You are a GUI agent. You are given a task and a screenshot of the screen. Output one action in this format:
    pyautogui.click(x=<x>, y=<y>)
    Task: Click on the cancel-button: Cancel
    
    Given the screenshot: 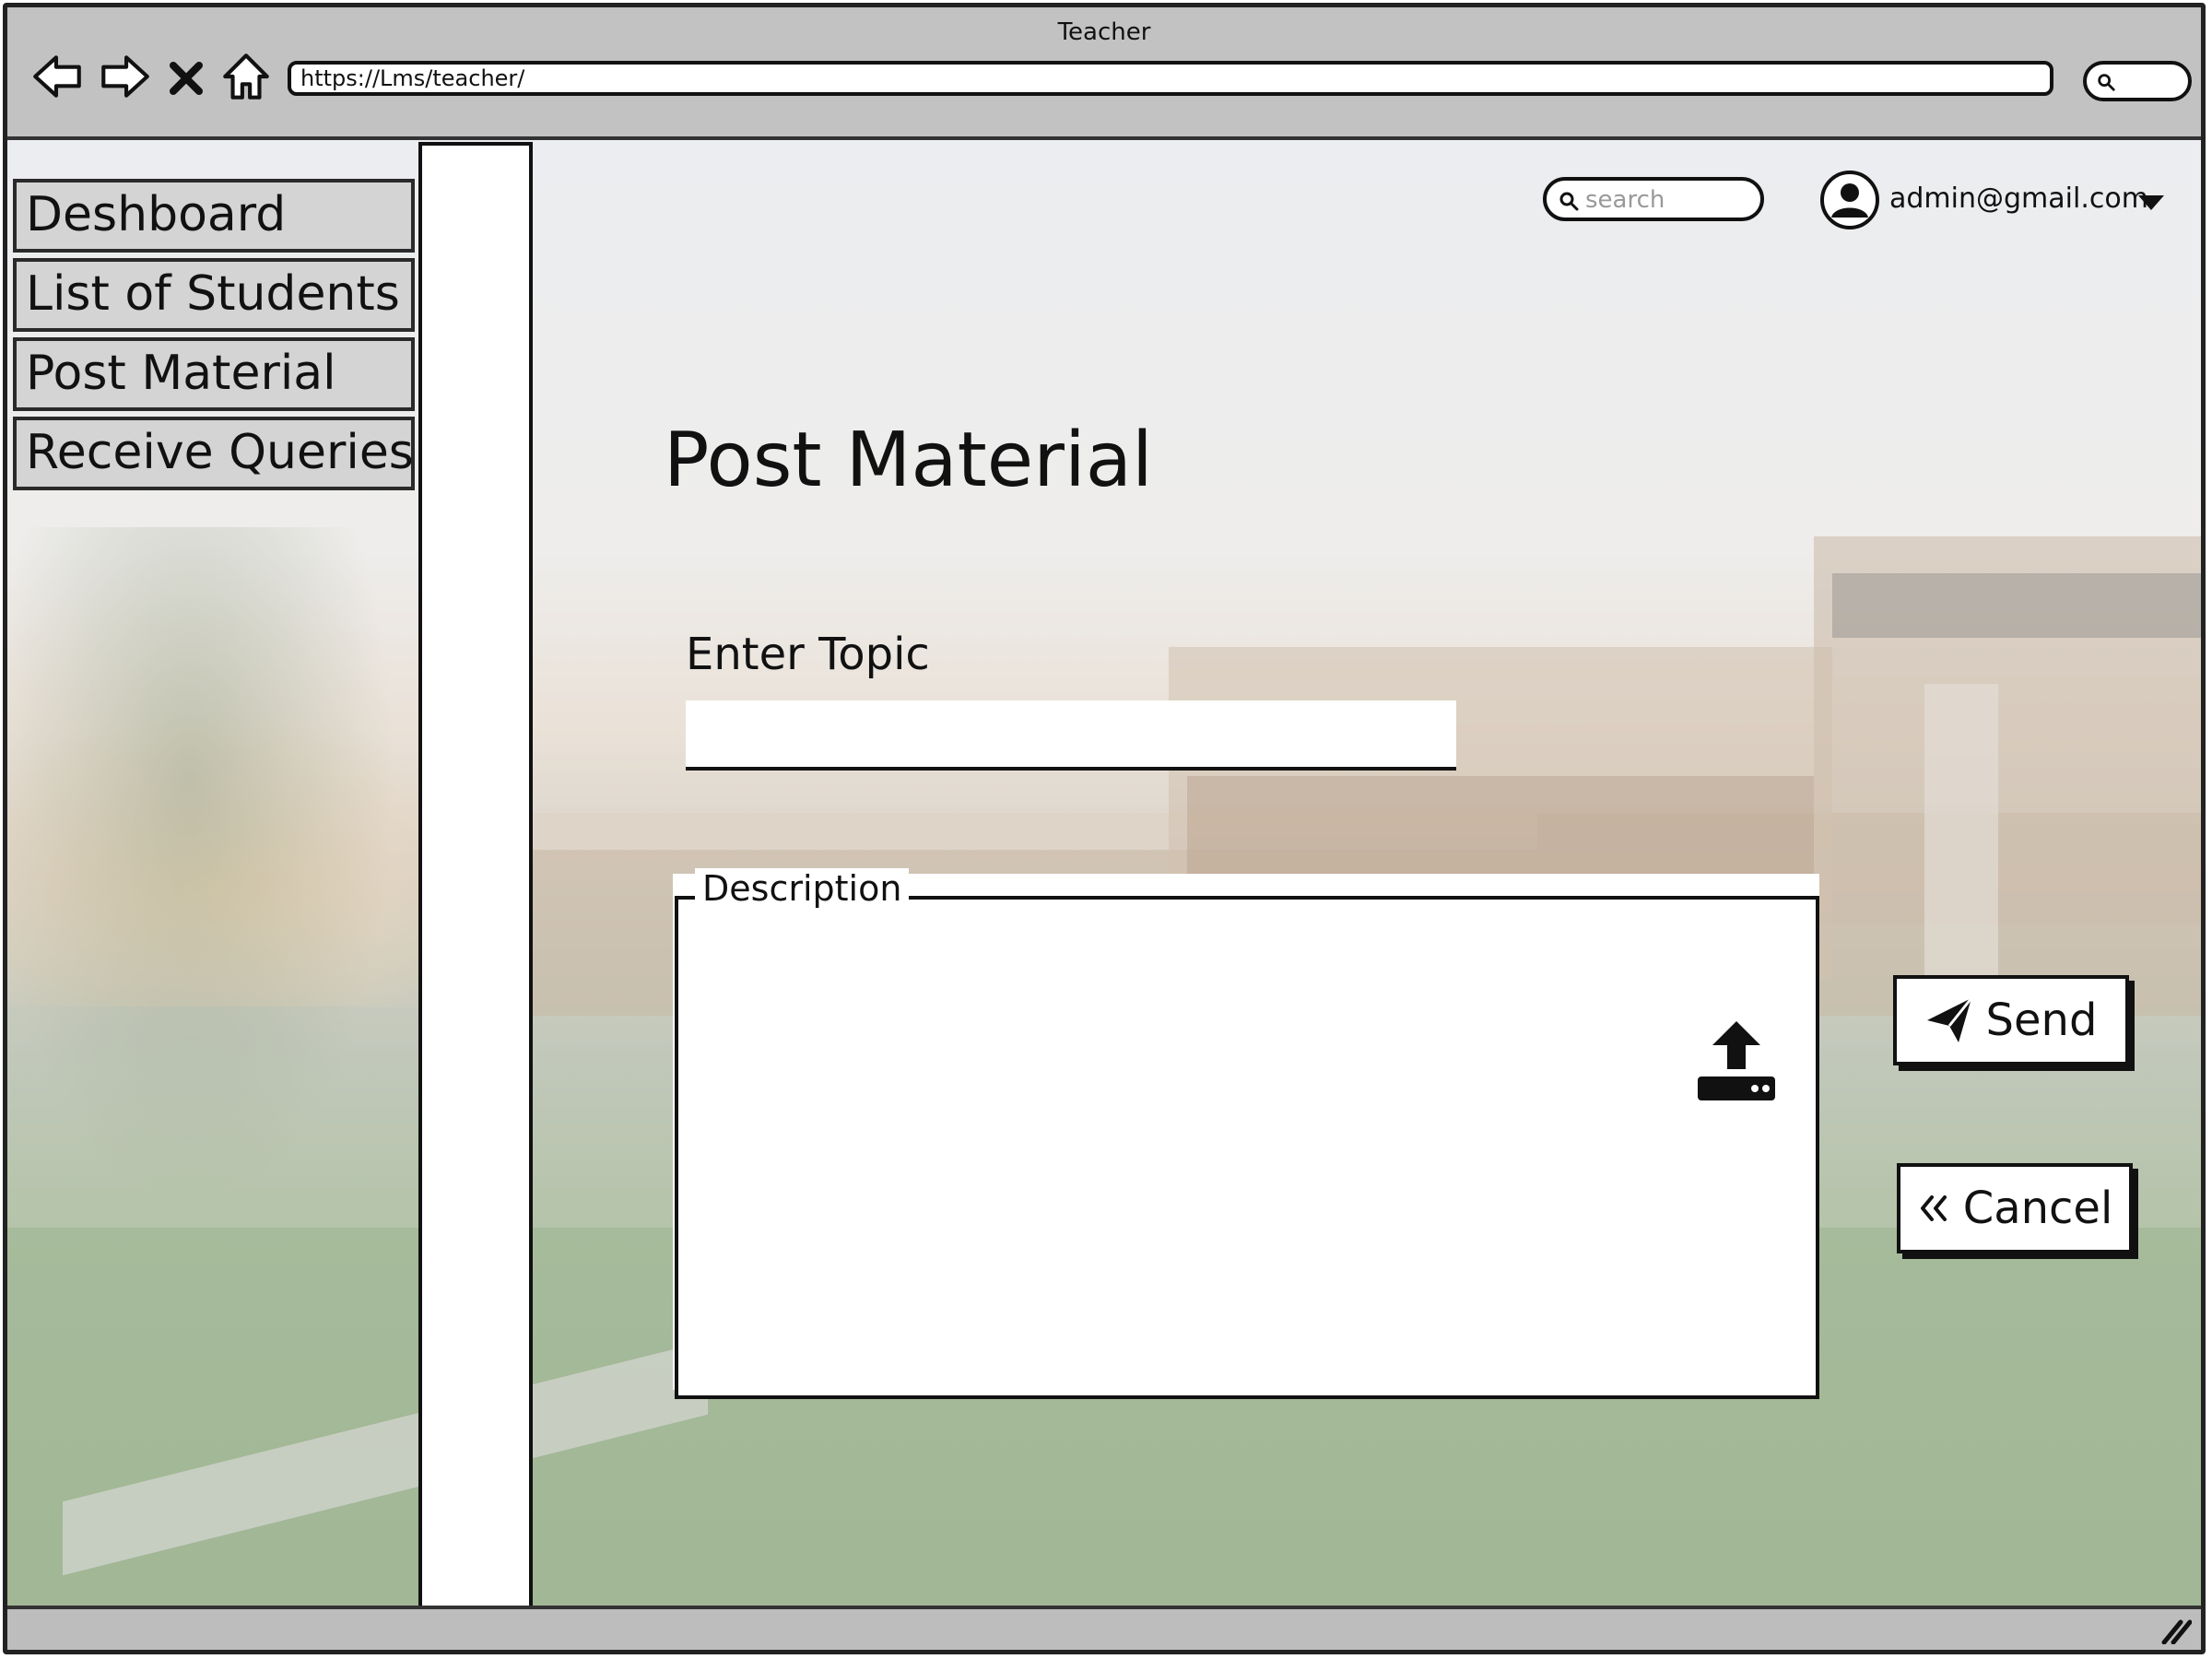 What is the action you would take?
    pyautogui.click(x=2015, y=1208)
    